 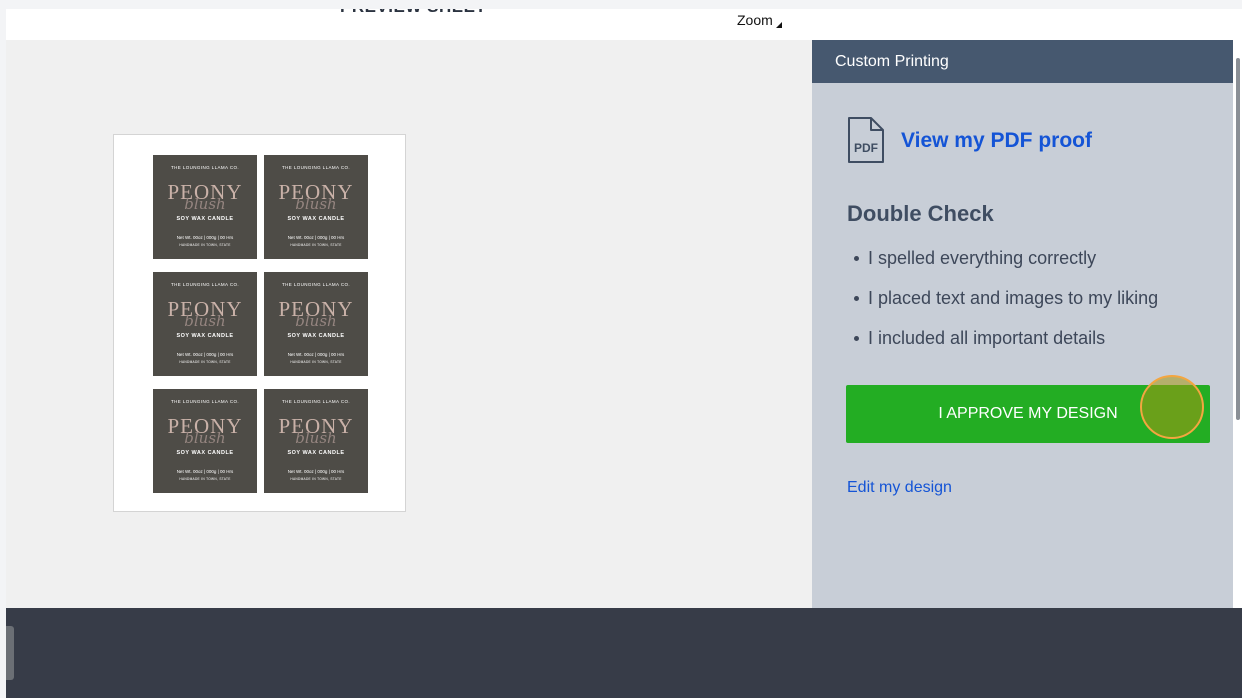 What do you see at coordinates (10, 653) in the screenshot?
I see `side-drawer-handle` at bounding box center [10, 653].